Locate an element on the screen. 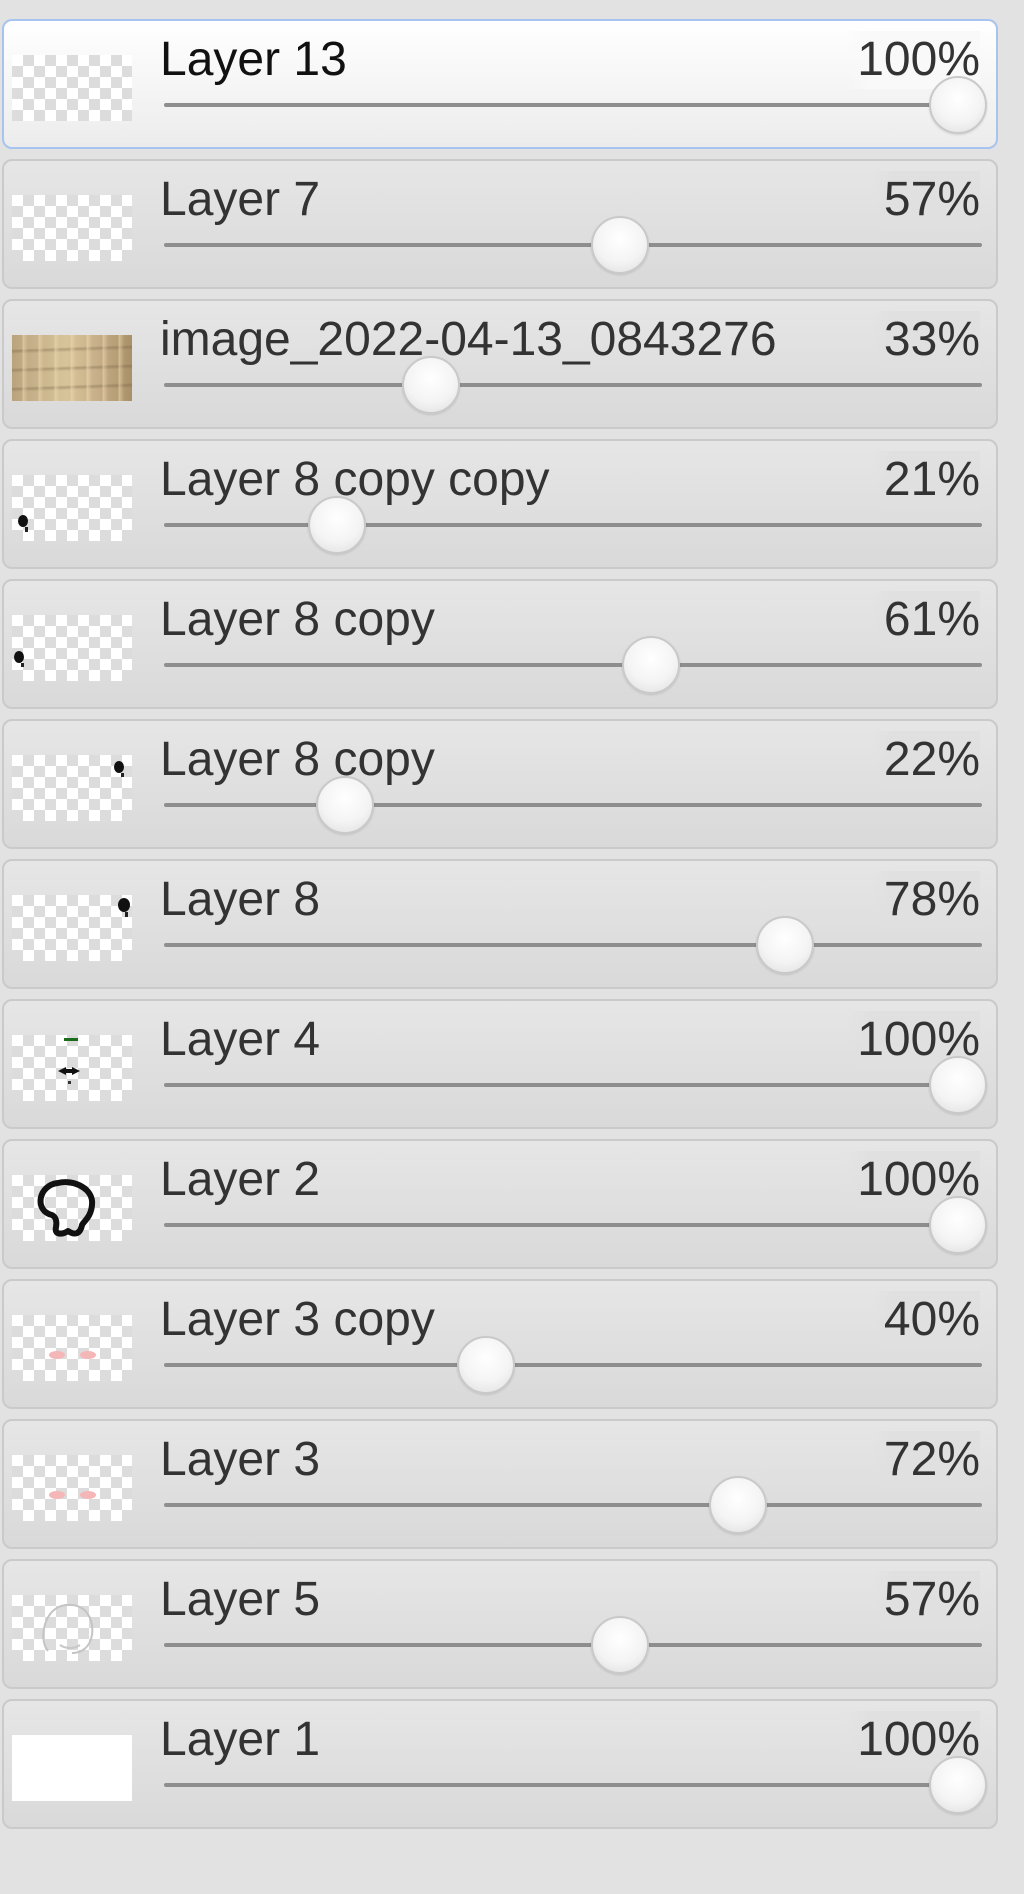 The image size is (1024, 1894). layer-row: Layer 13 100% is located at coordinates (500, 84).